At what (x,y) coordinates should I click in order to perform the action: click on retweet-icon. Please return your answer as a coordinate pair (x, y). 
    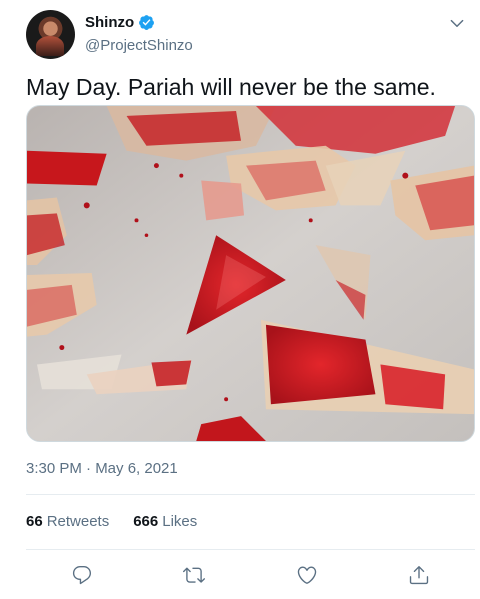
    Looking at the image, I should click on (194, 575).